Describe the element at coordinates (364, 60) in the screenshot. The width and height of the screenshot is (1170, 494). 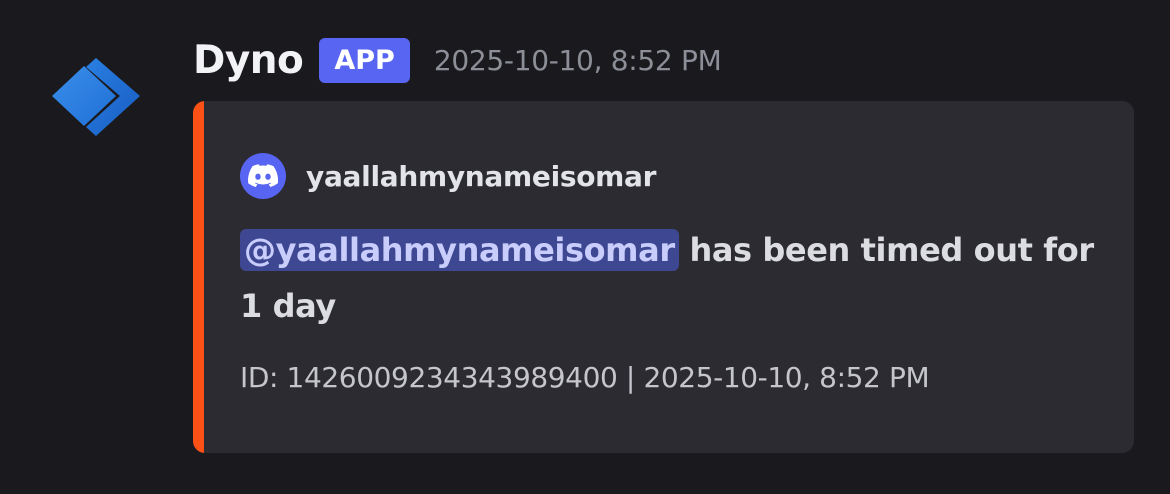
I see `app-badge: APP` at that location.